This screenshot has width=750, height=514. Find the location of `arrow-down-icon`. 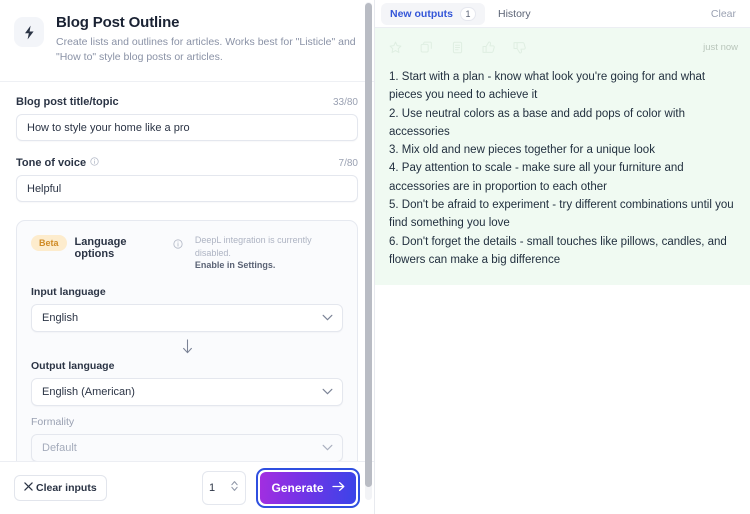

arrow-down-icon is located at coordinates (187, 345).